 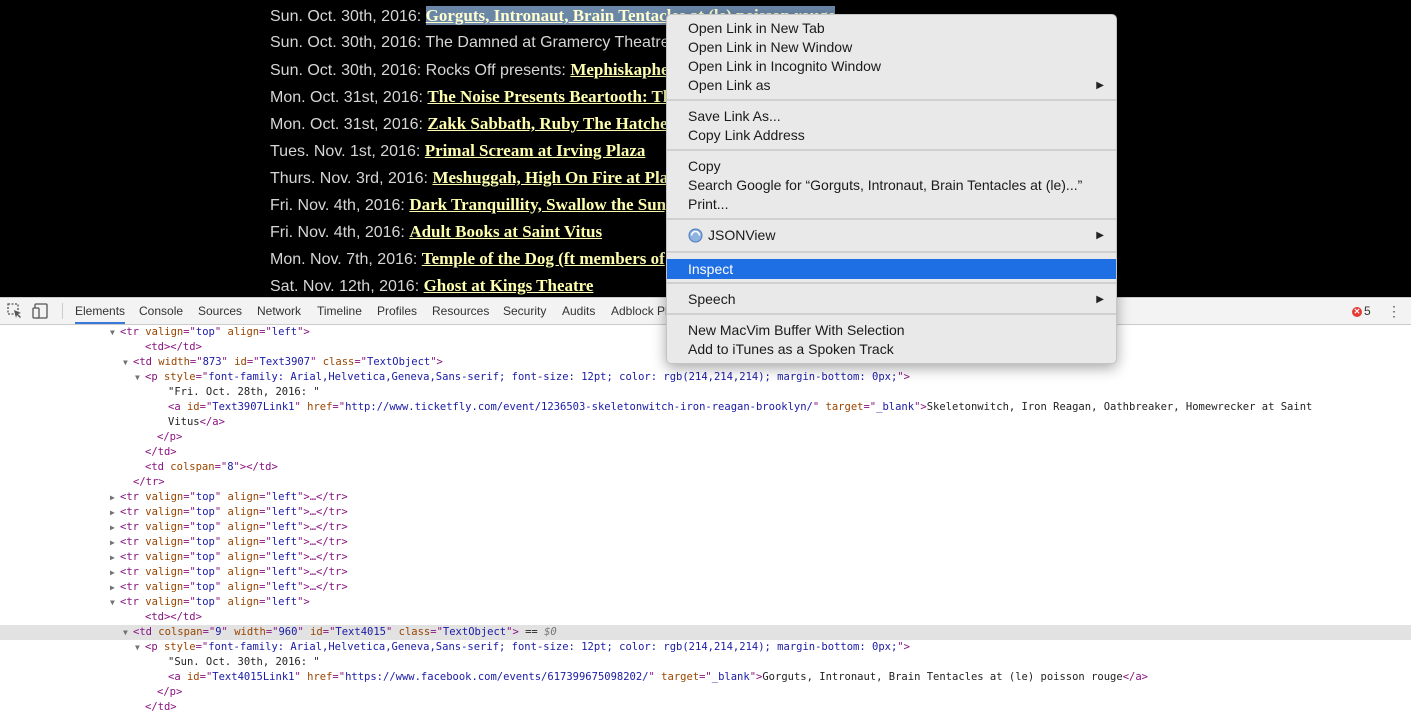 I want to click on dom-node-row: Vitus</a>, so click(x=705, y=422).